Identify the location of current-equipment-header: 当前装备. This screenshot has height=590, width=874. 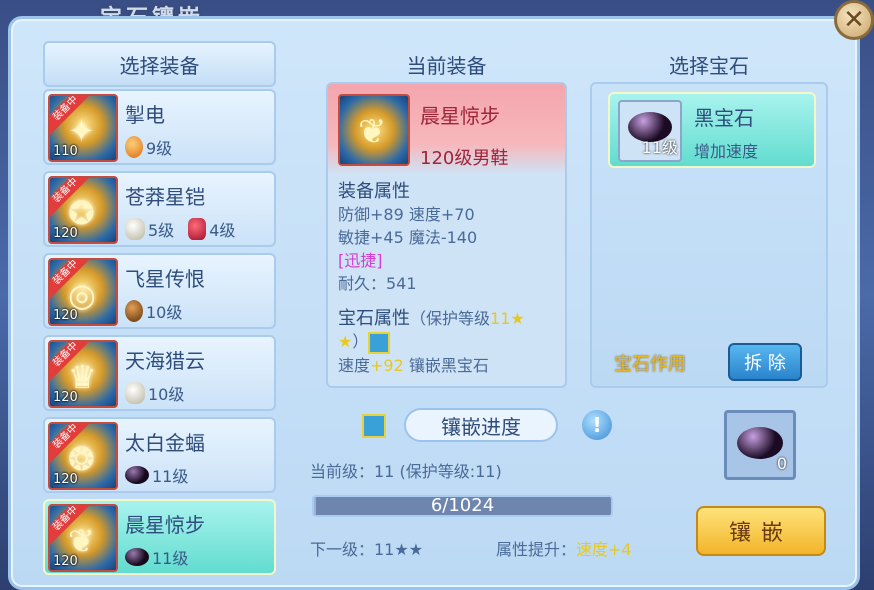
(446, 66).